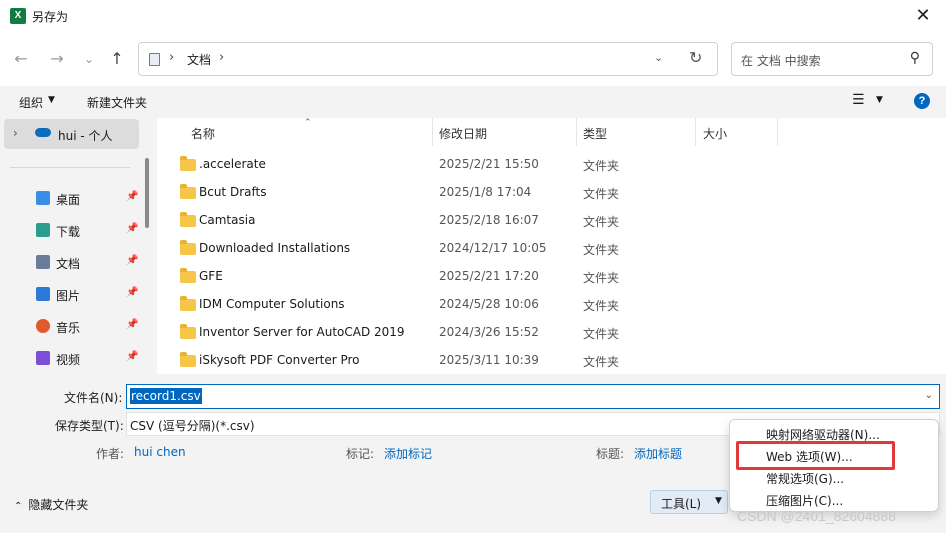 Image resolution: width=946 pixels, height=533 pixels. I want to click on tools-button: 工具(L) ▼, so click(689, 502).